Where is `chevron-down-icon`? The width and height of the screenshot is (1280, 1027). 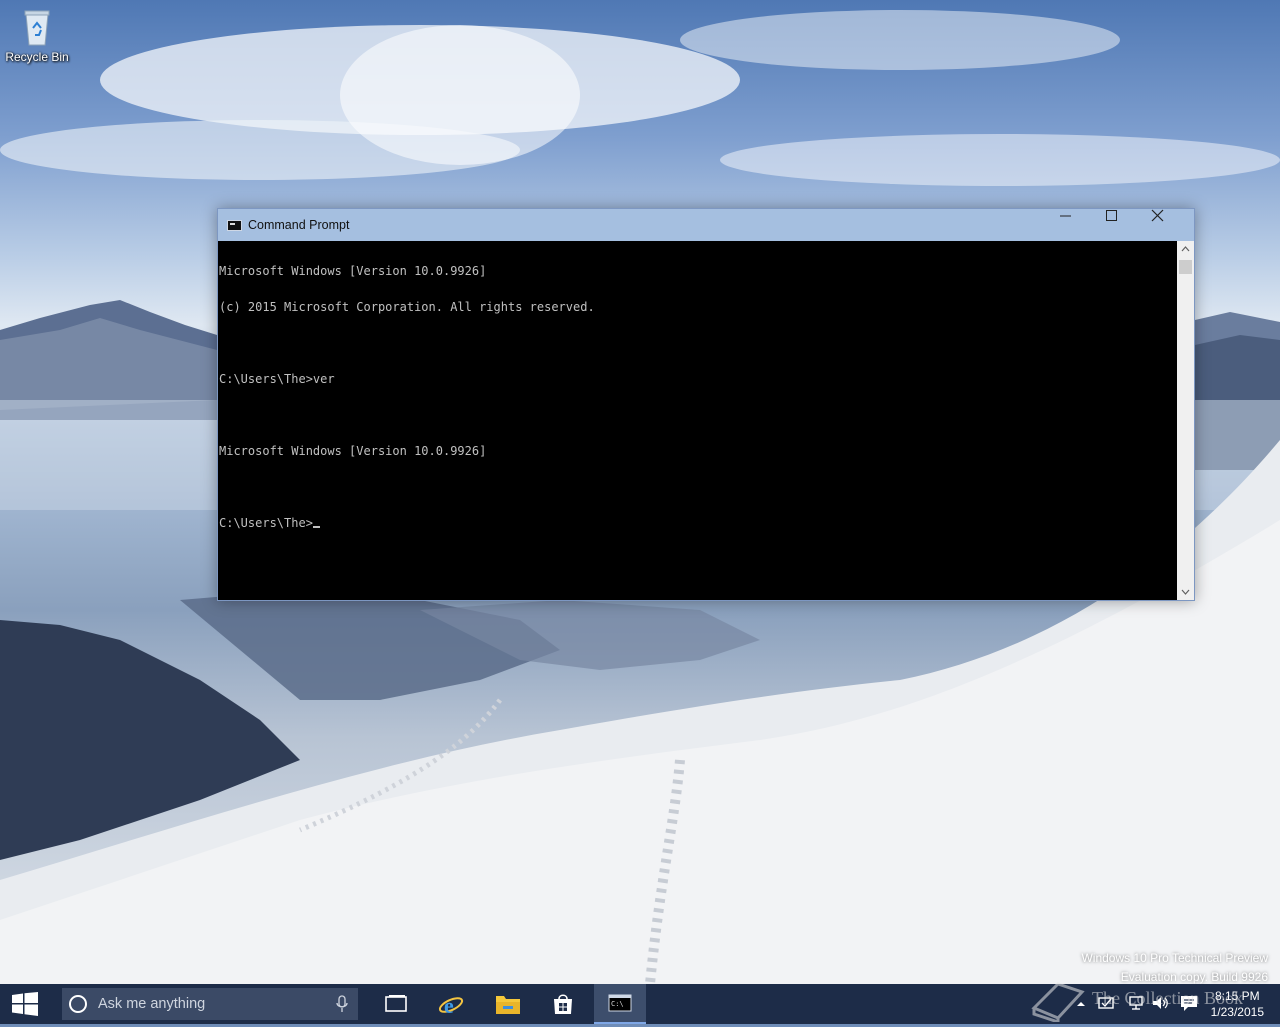 chevron-down-icon is located at coordinates (1185, 592).